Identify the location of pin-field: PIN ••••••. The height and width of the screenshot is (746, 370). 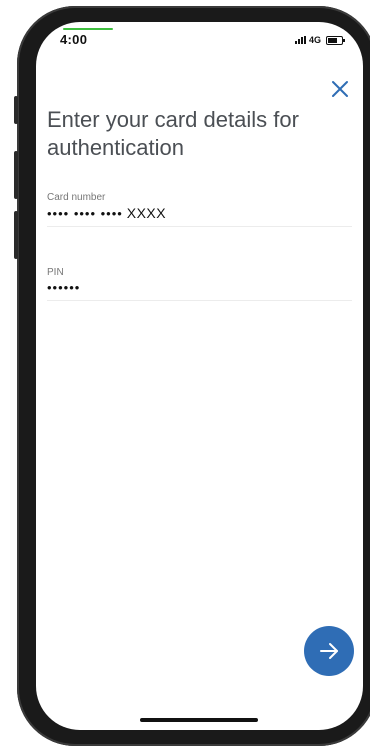
(199, 284).